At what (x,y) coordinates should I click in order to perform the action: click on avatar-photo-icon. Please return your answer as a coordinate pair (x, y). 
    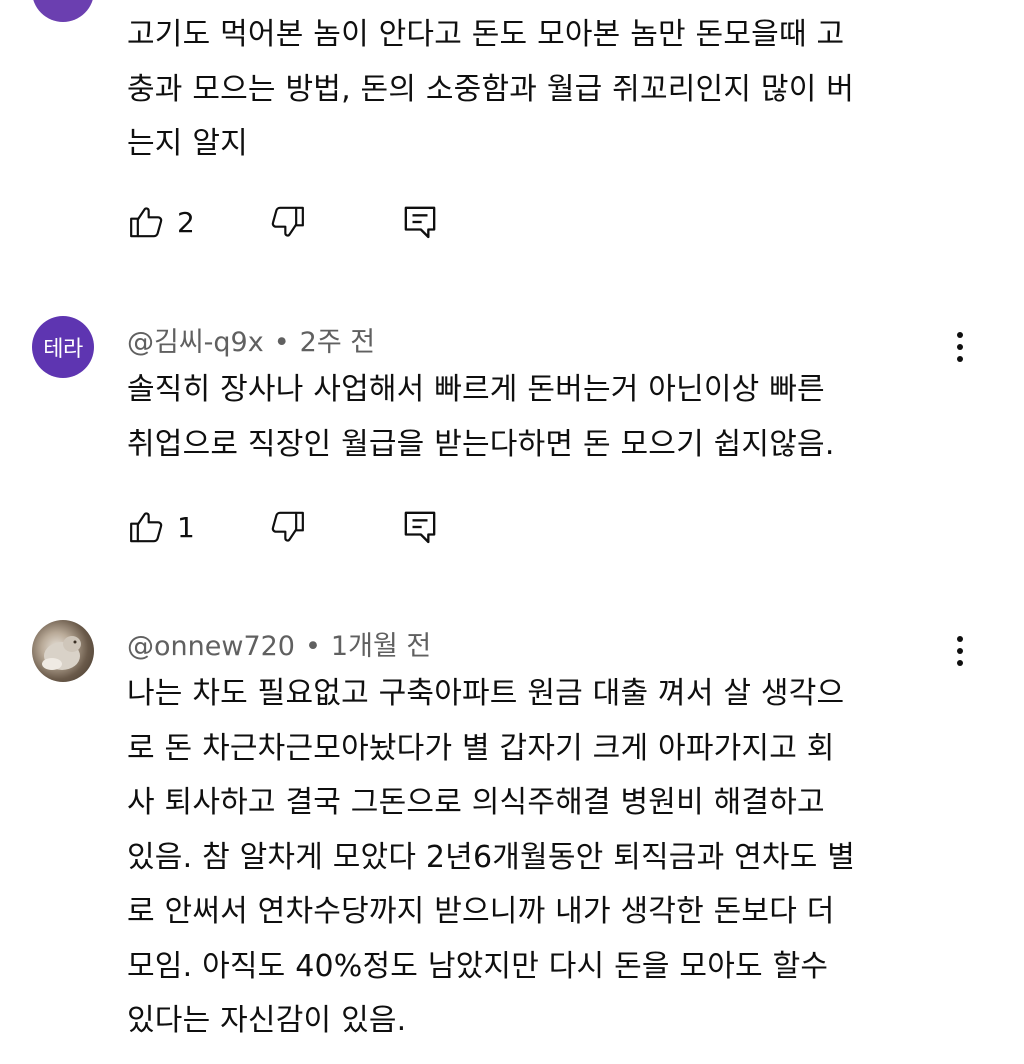
    Looking at the image, I should click on (61, 653).